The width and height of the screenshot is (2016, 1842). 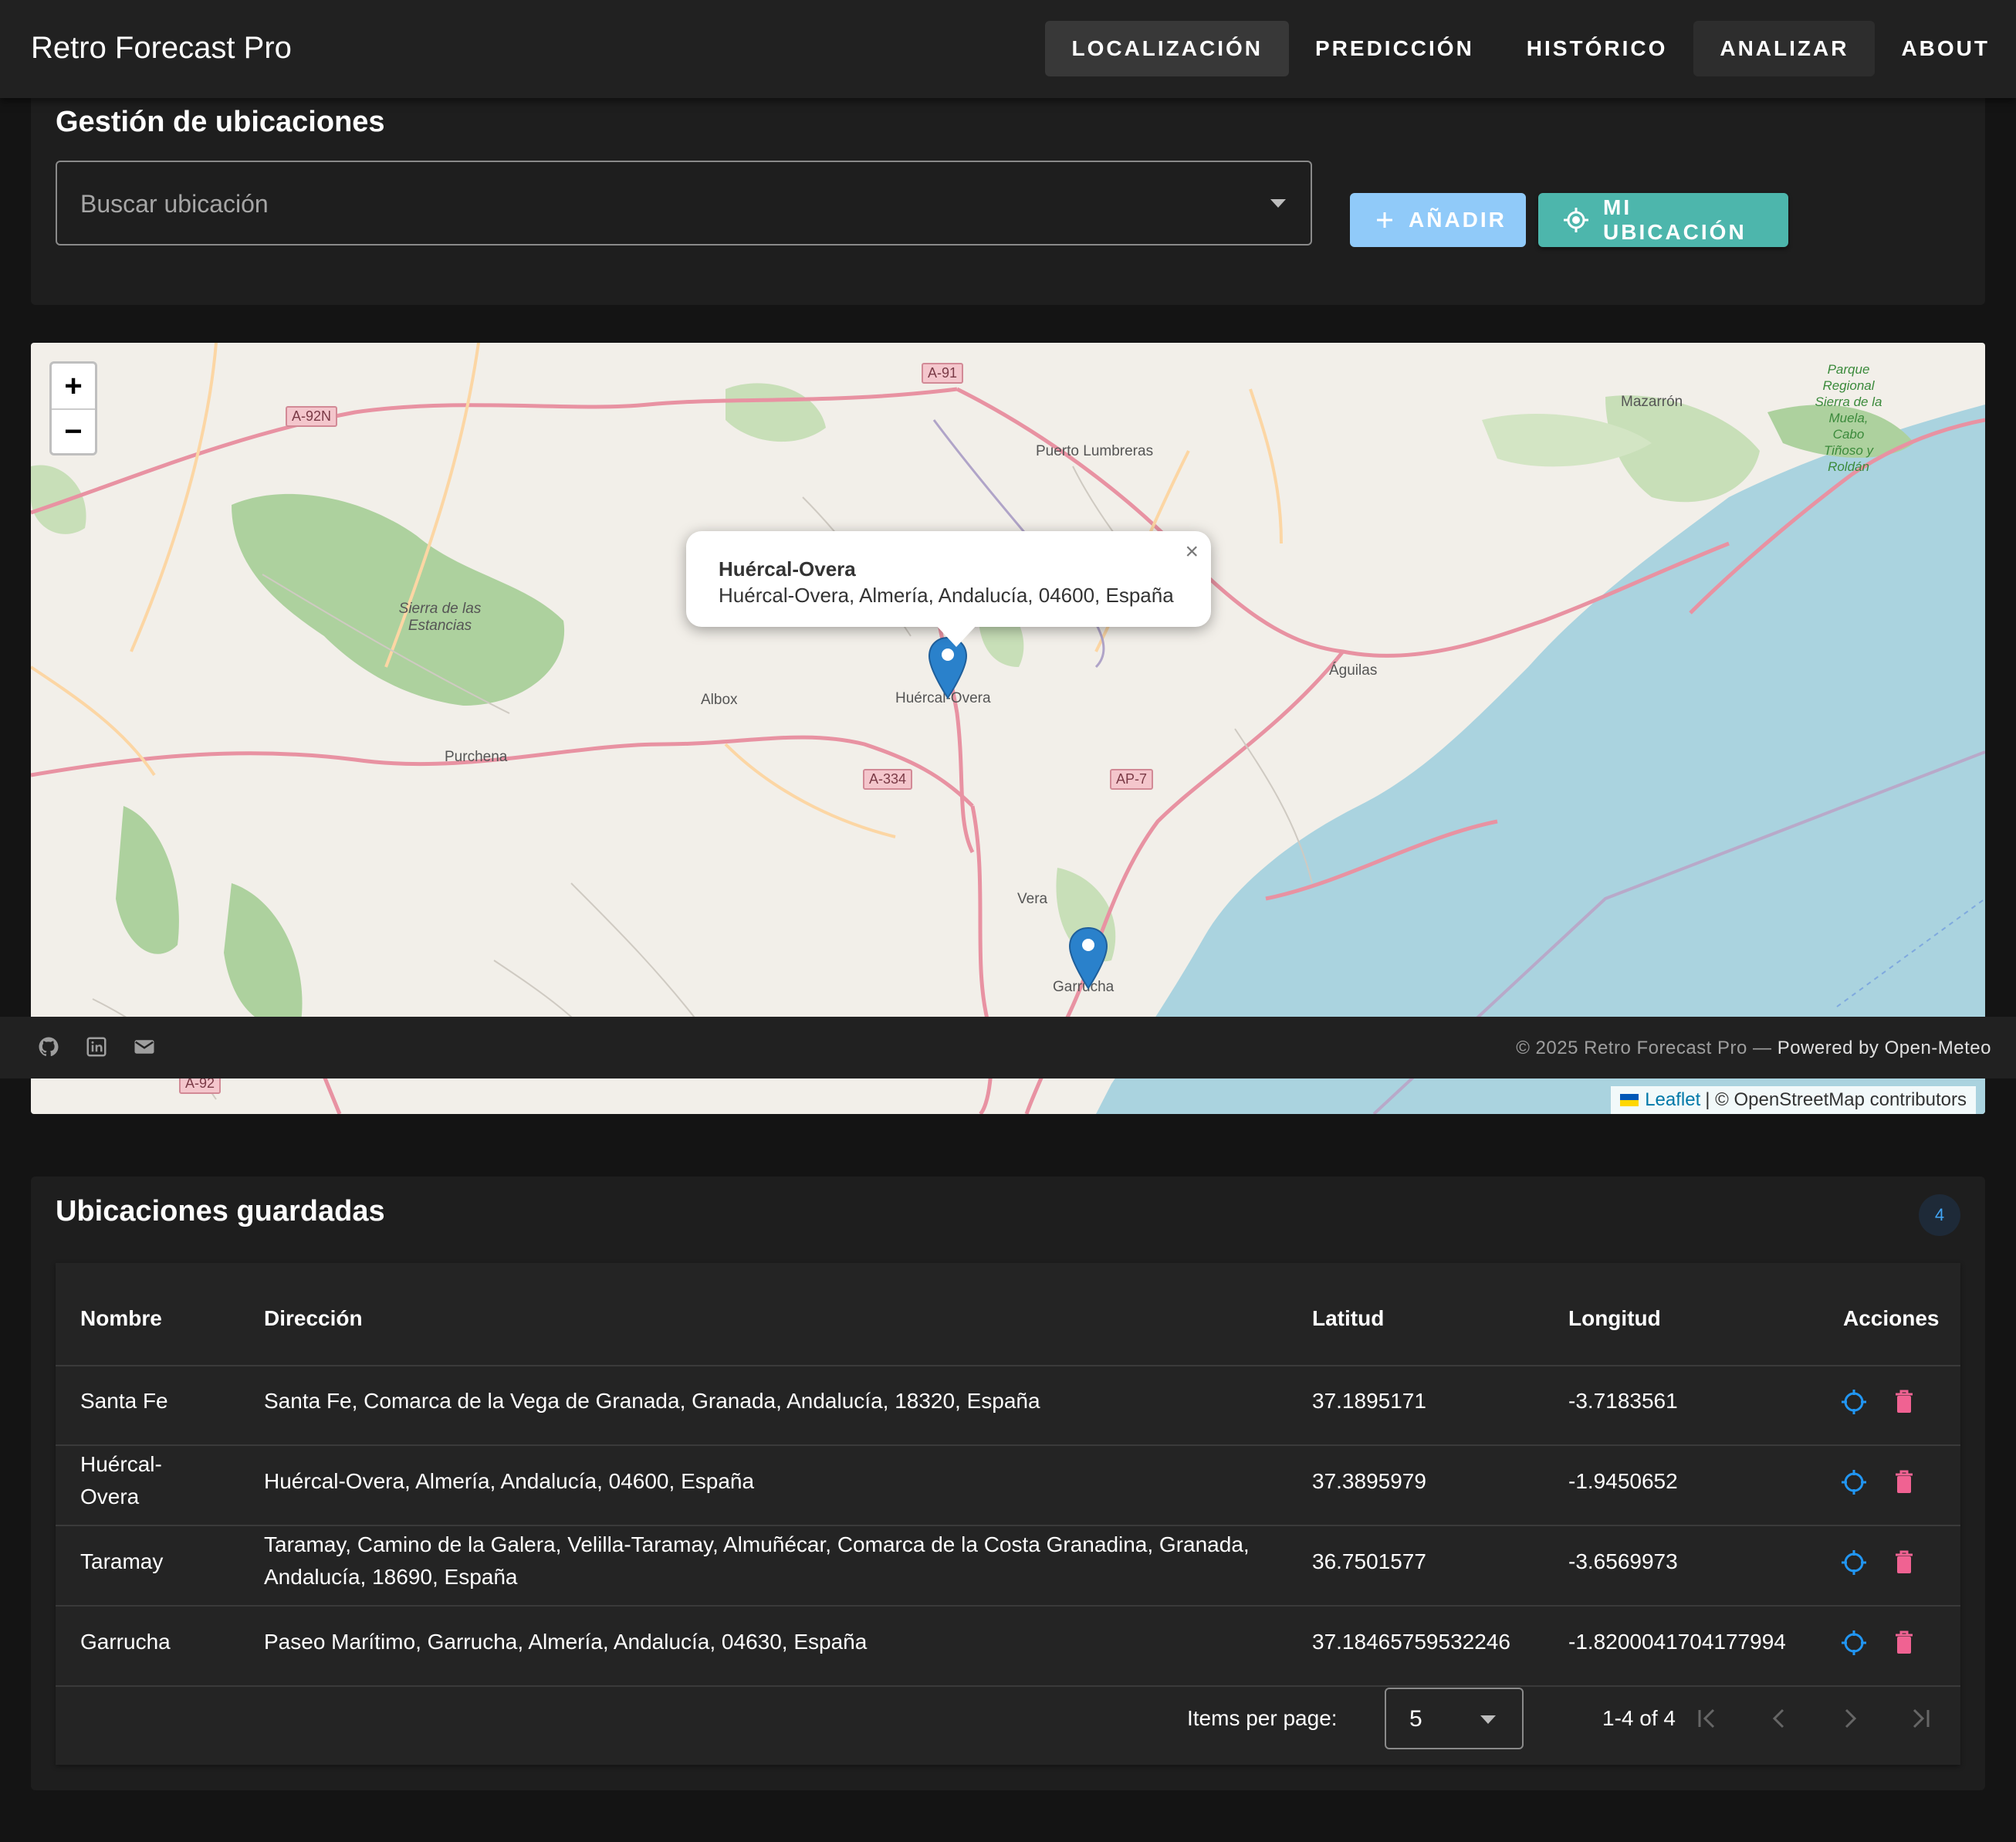 What do you see at coordinates (1652, 402) in the screenshot?
I see `map-label-mazarron: Mazarrón` at bounding box center [1652, 402].